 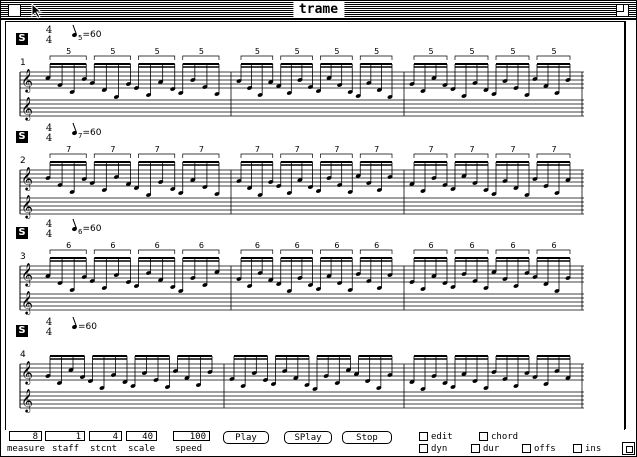 I want to click on measure-label: measure, so click(x=26, y=449).